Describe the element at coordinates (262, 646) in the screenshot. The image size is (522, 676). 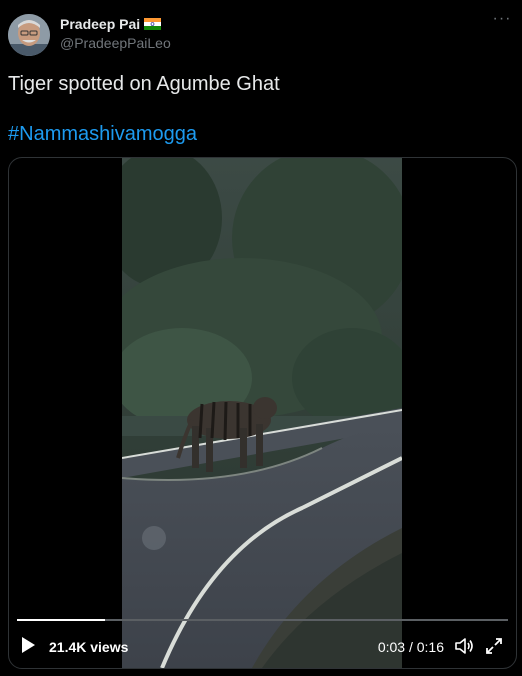
I see `video-controls: 21.4K views 0:03 / 0:16` at that location.